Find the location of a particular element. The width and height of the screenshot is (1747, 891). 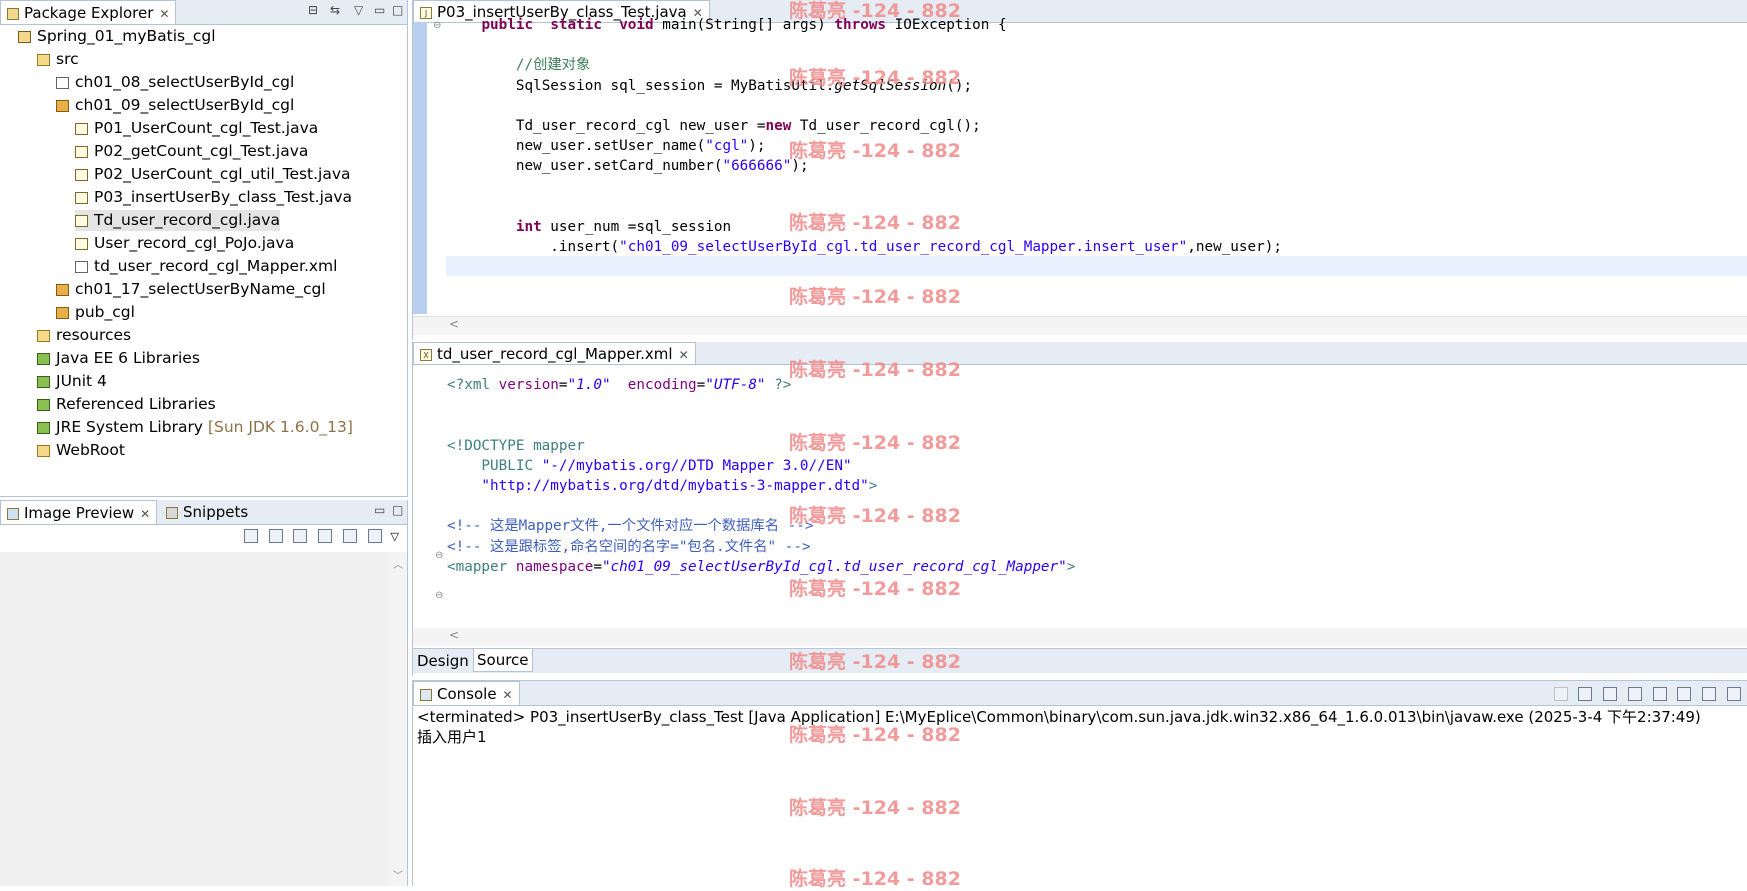

tree-item: P02_getCount_cgl_Test.java is located at coordinates (191, 151).